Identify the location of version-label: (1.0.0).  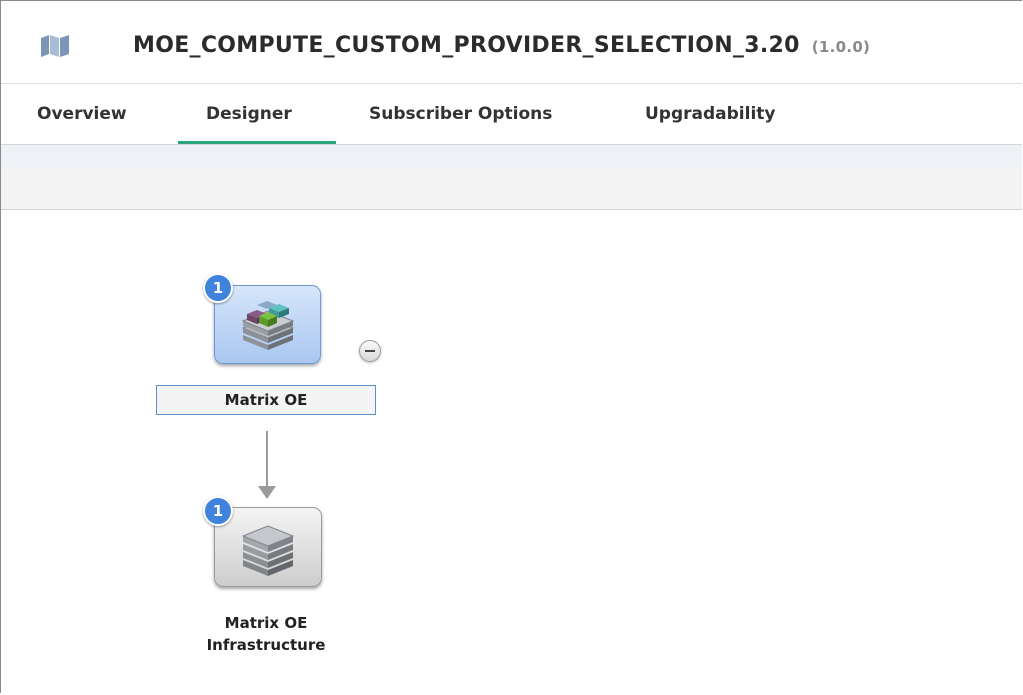
(841, 47).